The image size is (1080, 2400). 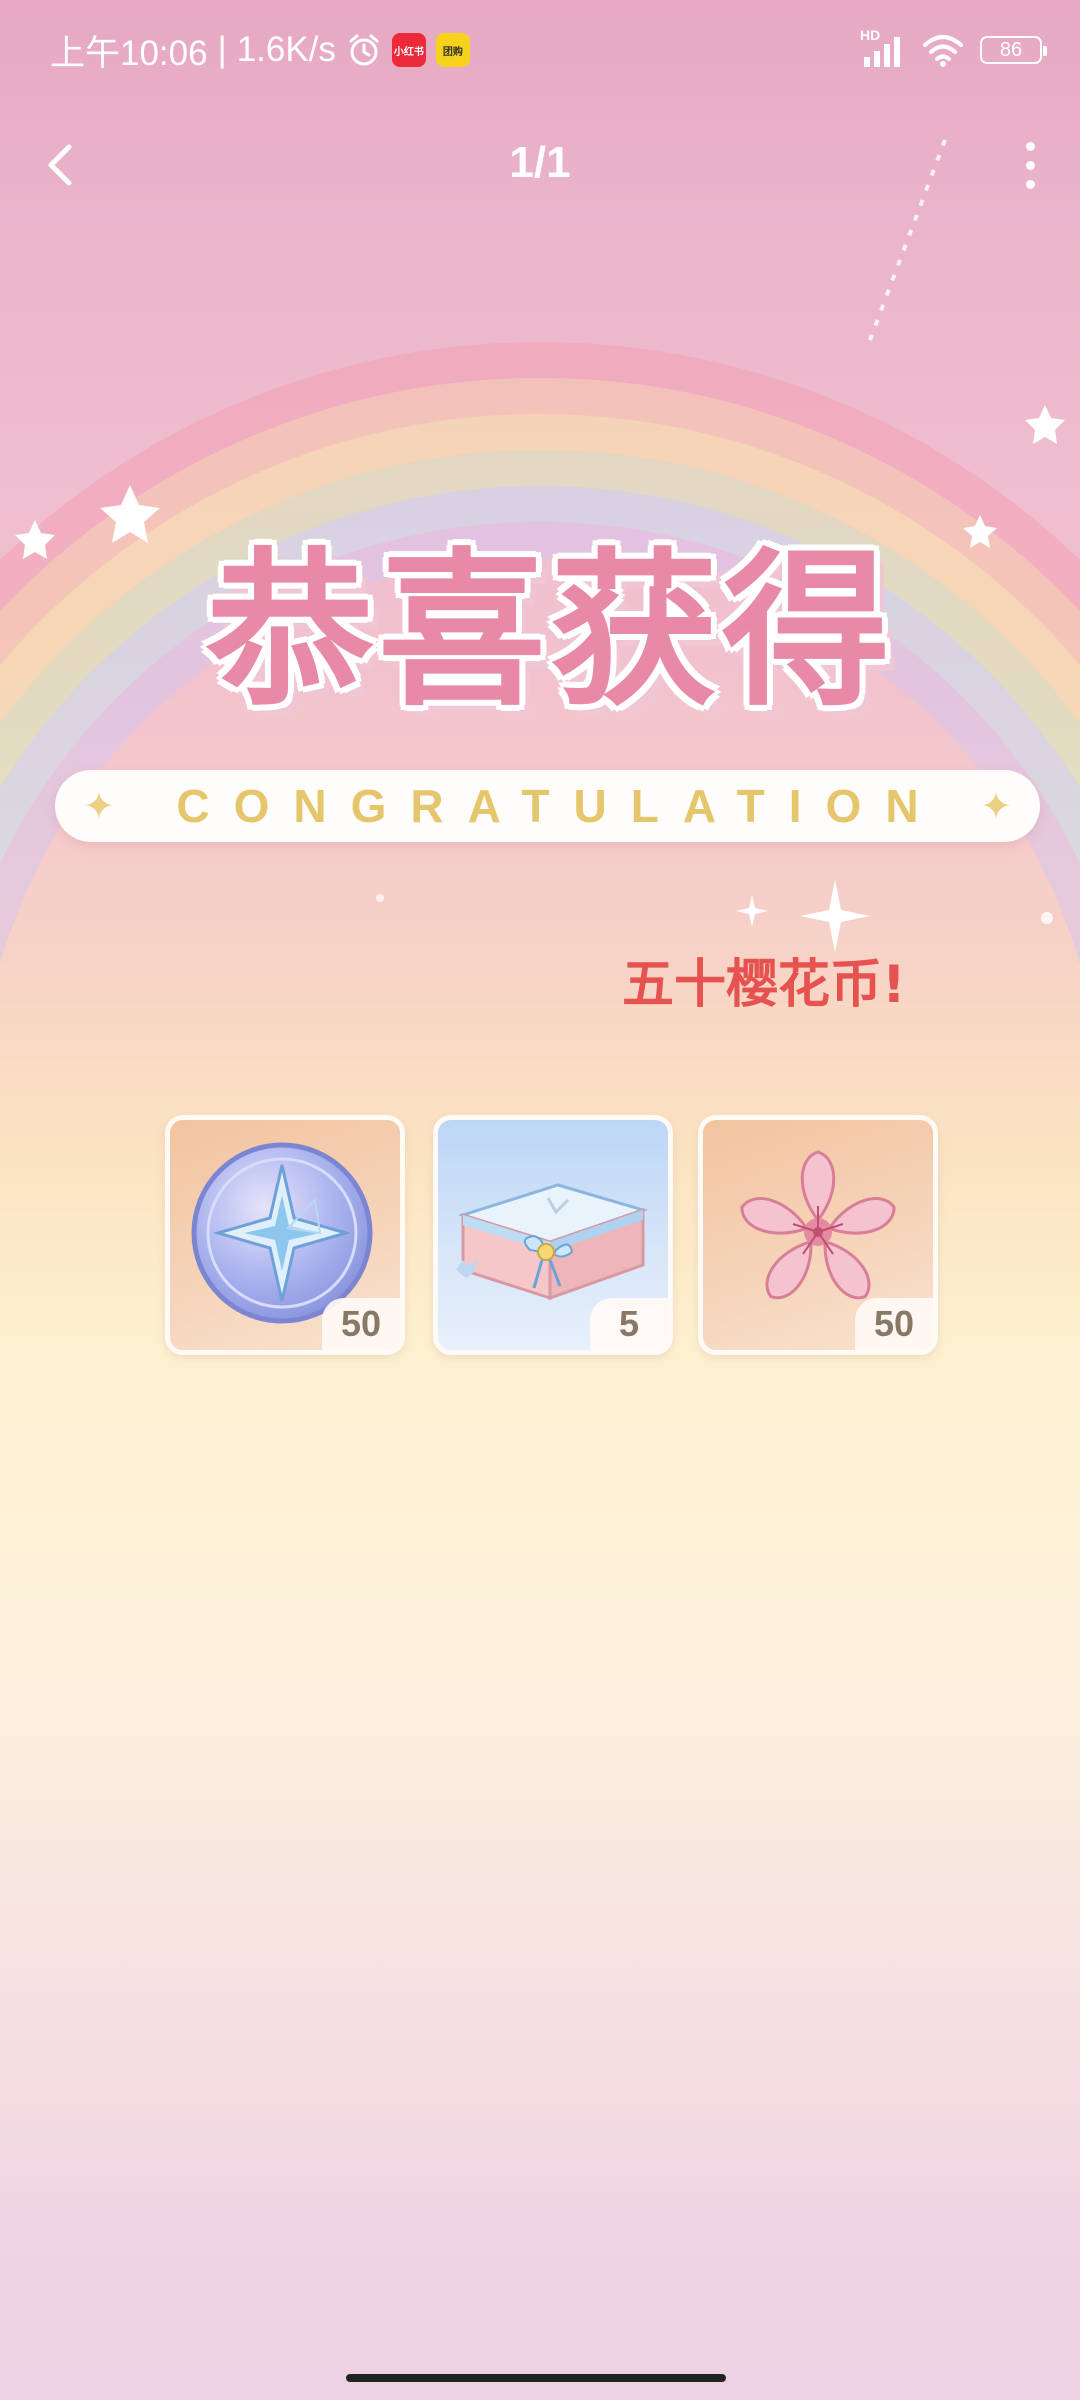 I want to click on more-options-button, so click(x=1030, y=165).